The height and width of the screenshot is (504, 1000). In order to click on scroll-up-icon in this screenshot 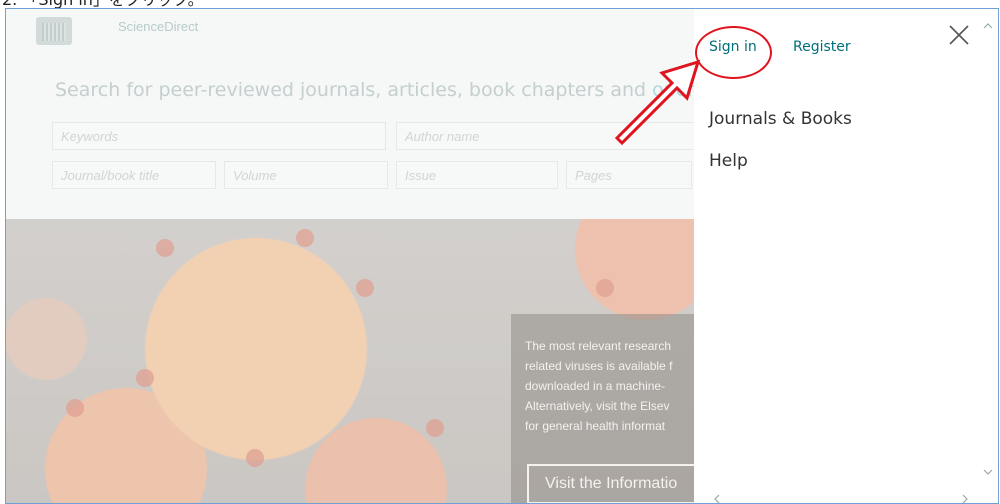, I will do `click(988, 26)`.